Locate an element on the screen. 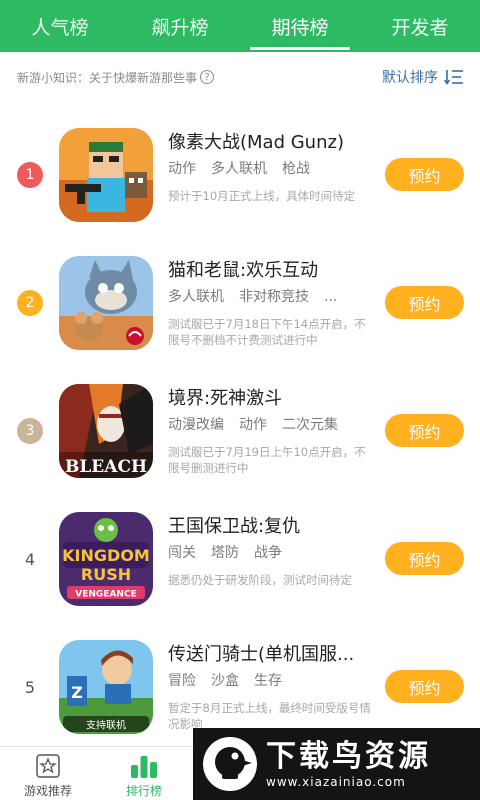 This screenshot has height=800, width=480. nav-game-recommend: 游戏推荐 is located at coordinates (48, 776).